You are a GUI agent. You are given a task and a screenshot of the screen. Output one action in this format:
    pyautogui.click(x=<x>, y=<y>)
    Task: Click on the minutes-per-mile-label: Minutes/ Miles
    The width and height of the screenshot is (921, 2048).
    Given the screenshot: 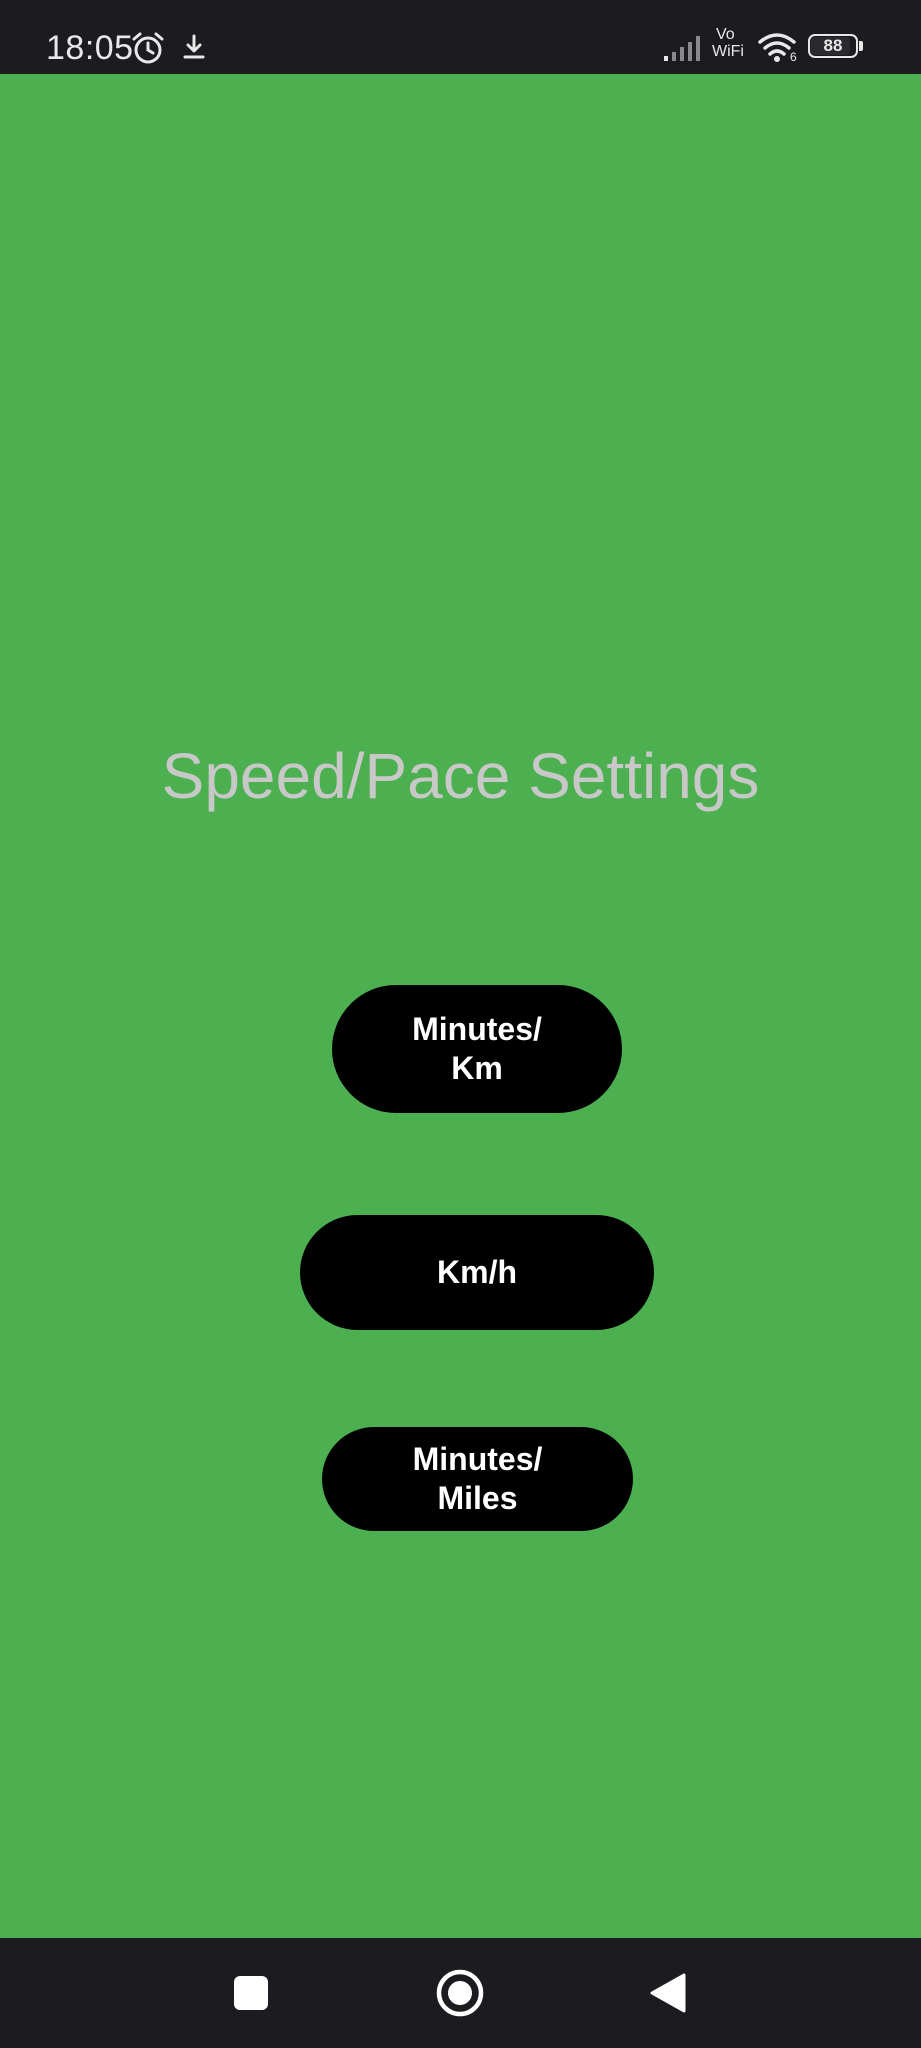 What is the action you would take?
    pyautogui.click(x=477, y=1478)
    